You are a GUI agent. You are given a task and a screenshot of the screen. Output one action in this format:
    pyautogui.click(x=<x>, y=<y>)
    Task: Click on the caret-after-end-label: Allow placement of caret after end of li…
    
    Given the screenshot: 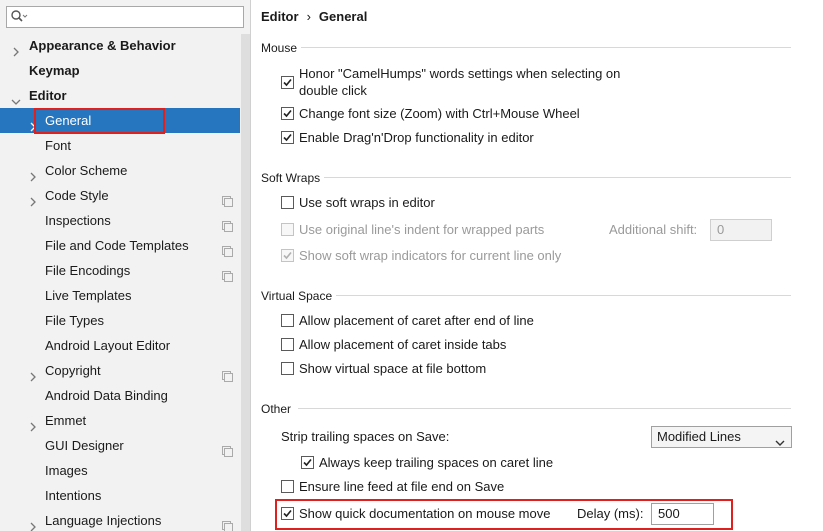 What is the action you would take?
    pyautogui.click(x=416, y=320)
    